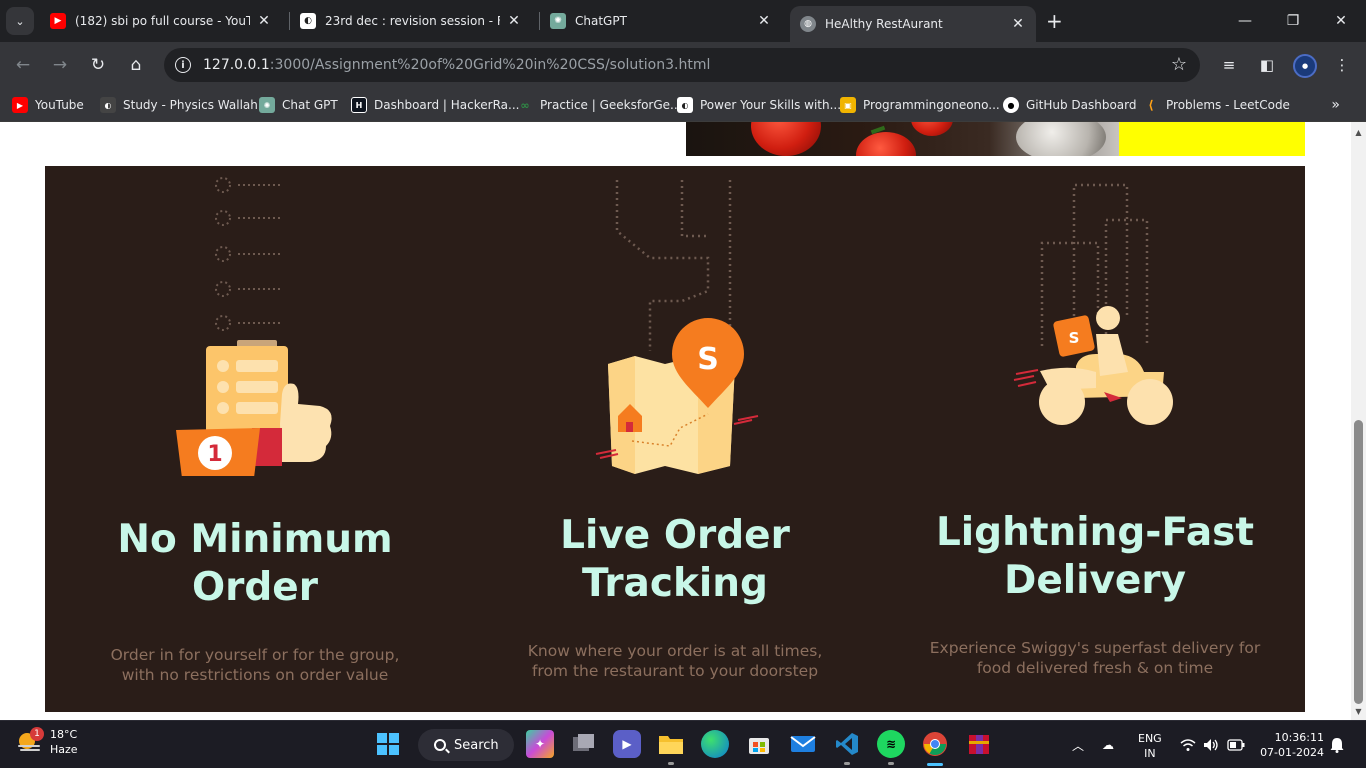  I want to click on tab-title: HeAlthy RestAurant, so click(884, 24).